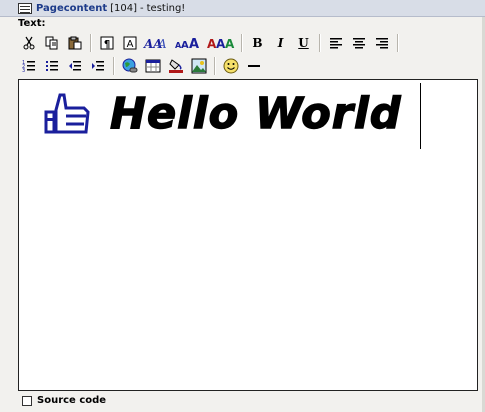  What do you see at coordinates (32, 23) in the screenshot?
I see `field-label: Text:` at bounding box center [32, 23].